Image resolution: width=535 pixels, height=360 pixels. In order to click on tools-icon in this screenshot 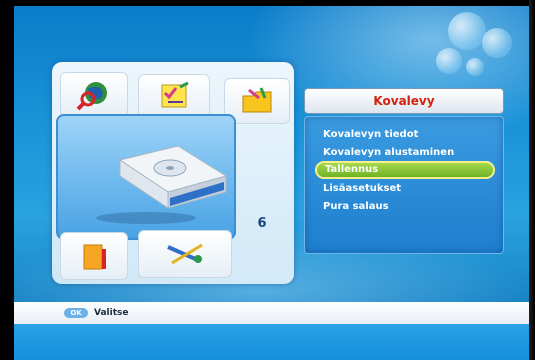, I will do `click(185, 254)`.